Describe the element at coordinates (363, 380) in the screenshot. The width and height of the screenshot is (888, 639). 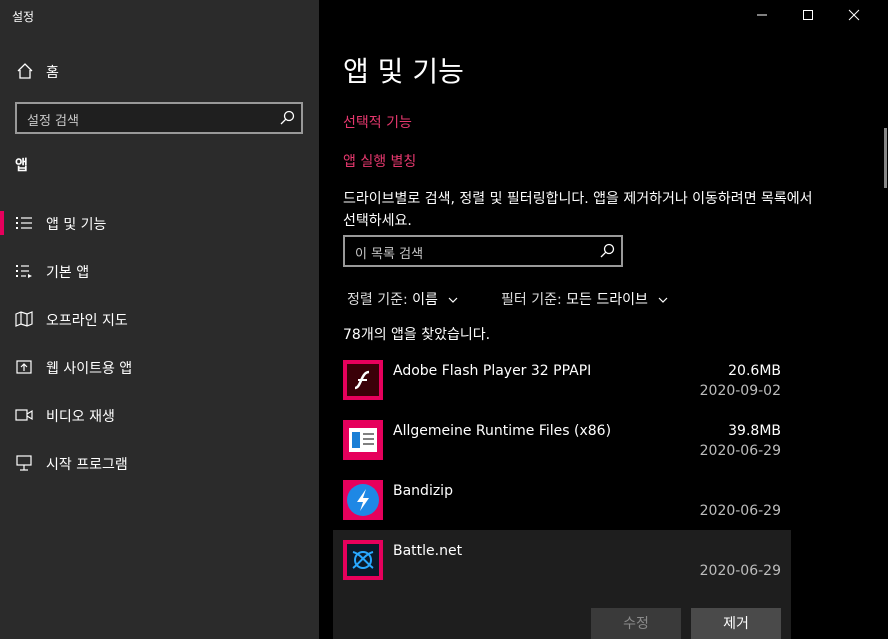
I see `flash-icon` at that location.